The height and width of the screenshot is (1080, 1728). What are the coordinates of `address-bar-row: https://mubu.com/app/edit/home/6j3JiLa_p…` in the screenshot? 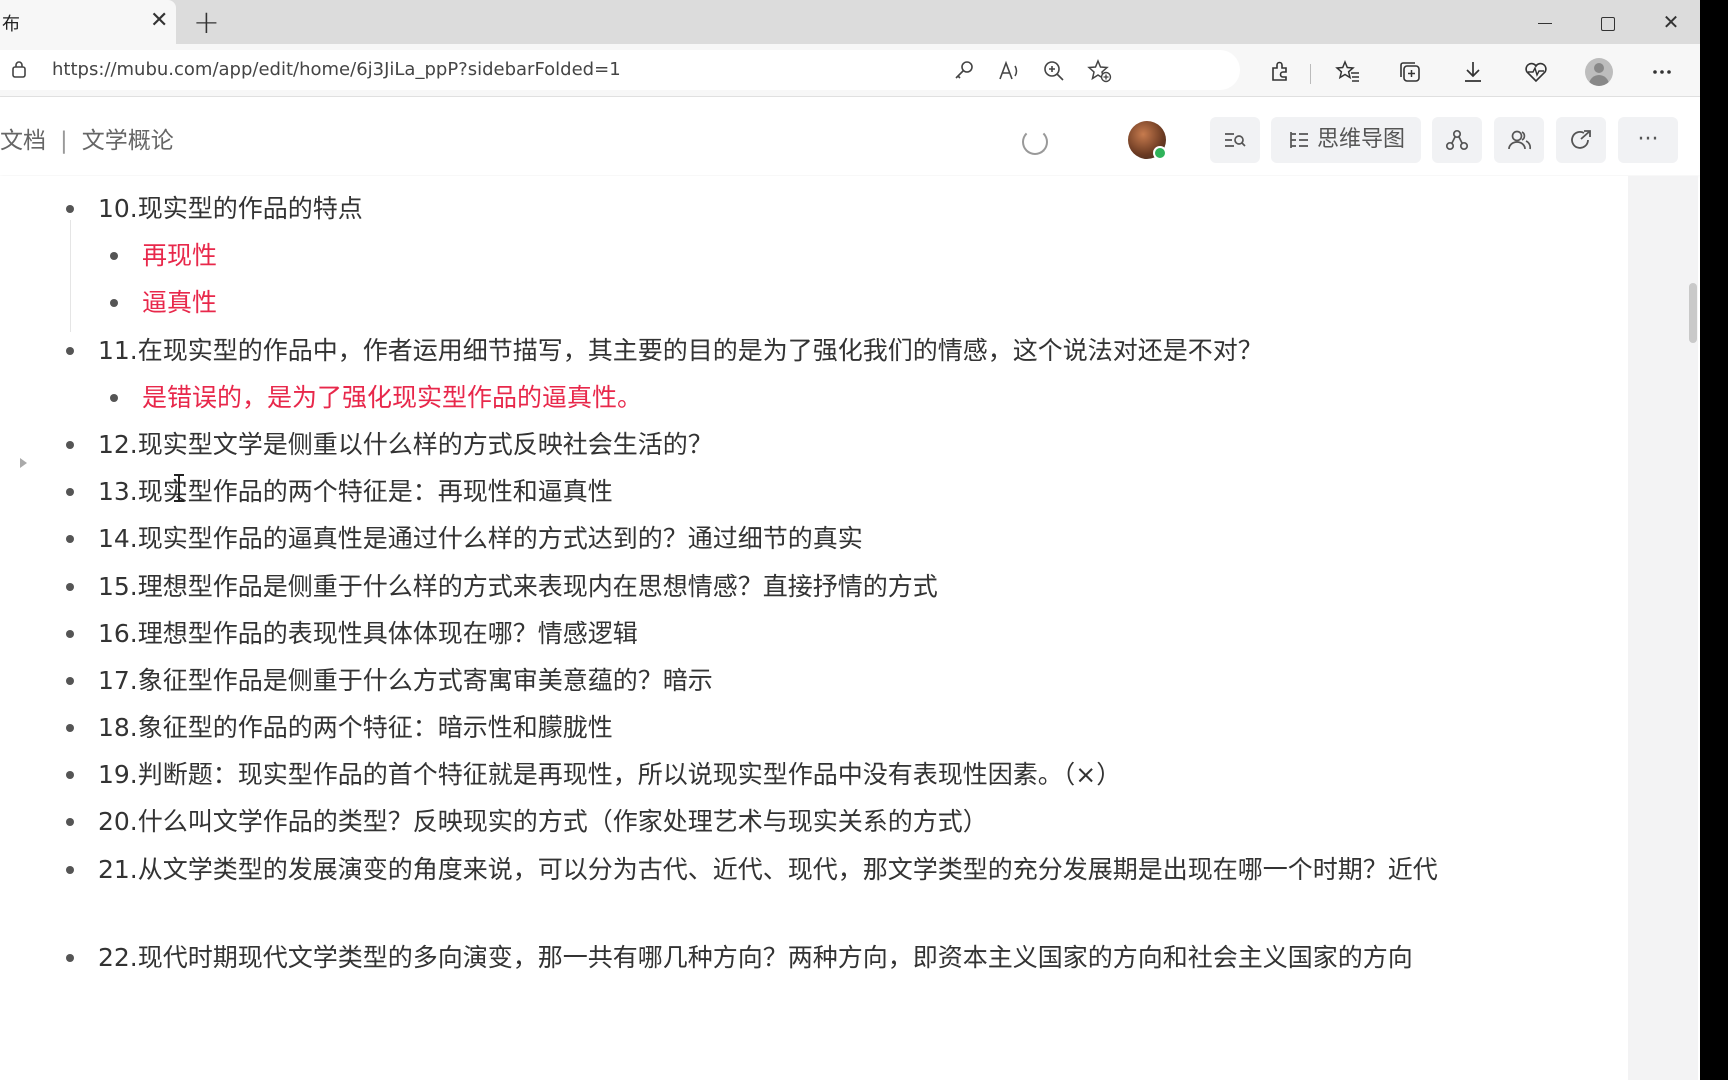 It's located at (850, 70).